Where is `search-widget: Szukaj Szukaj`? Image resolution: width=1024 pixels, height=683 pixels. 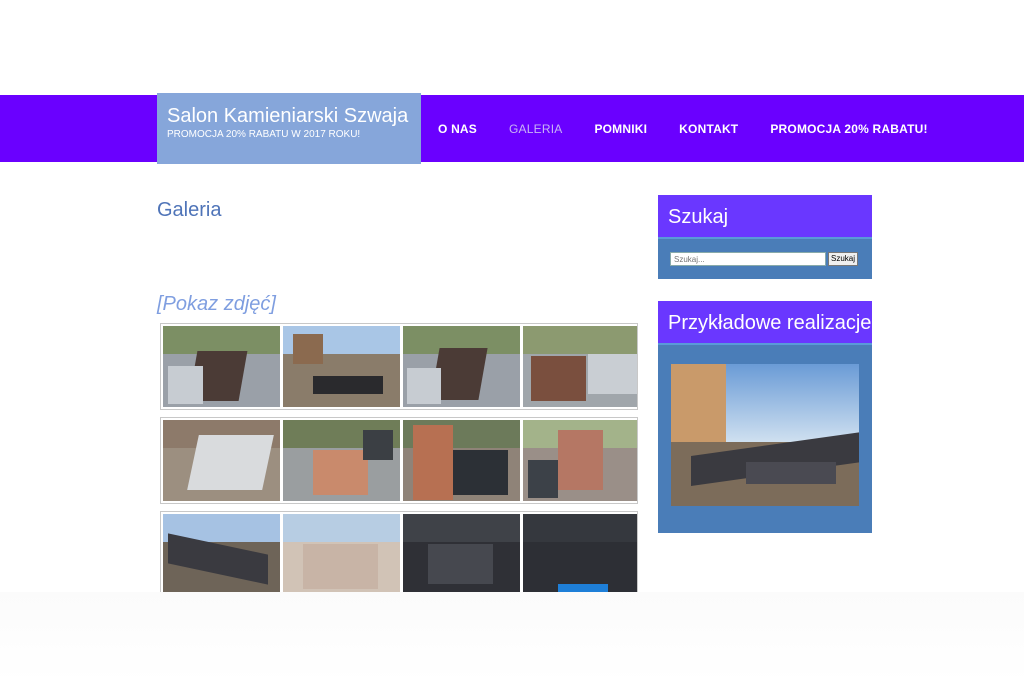
search-widget: Szukaj Szukaj is located at coordinates (765, 237).